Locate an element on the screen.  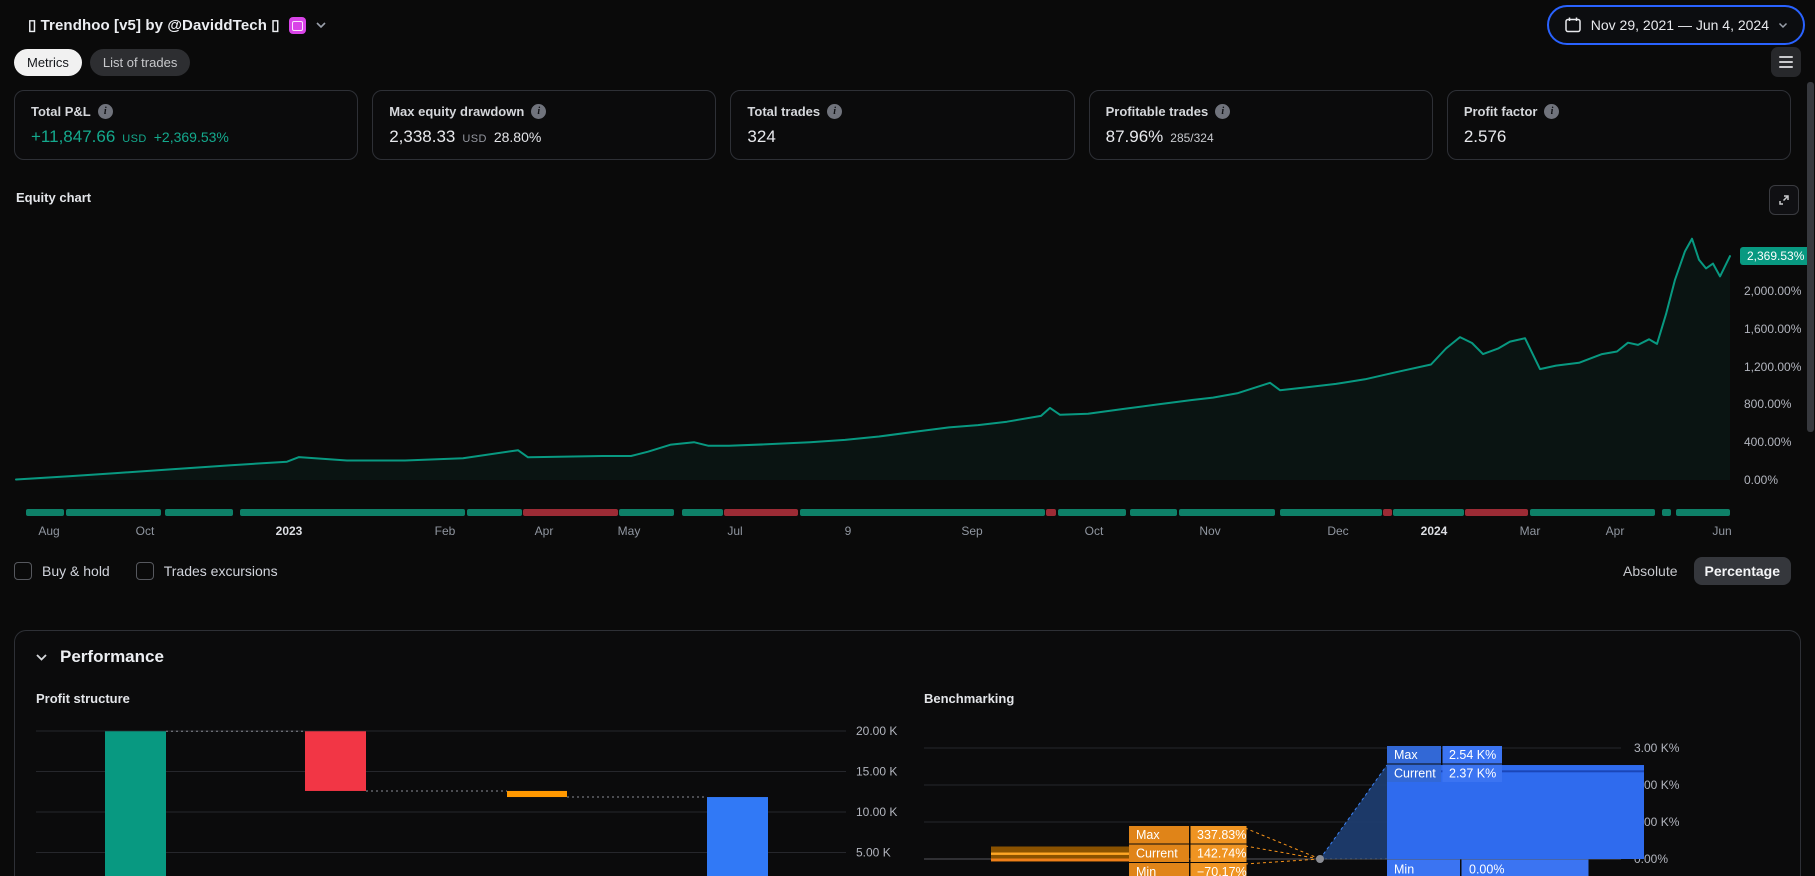
date-range-button: Nov 29, 2021 — Jun 4, 2024 is located at coordinates (1675, 25).